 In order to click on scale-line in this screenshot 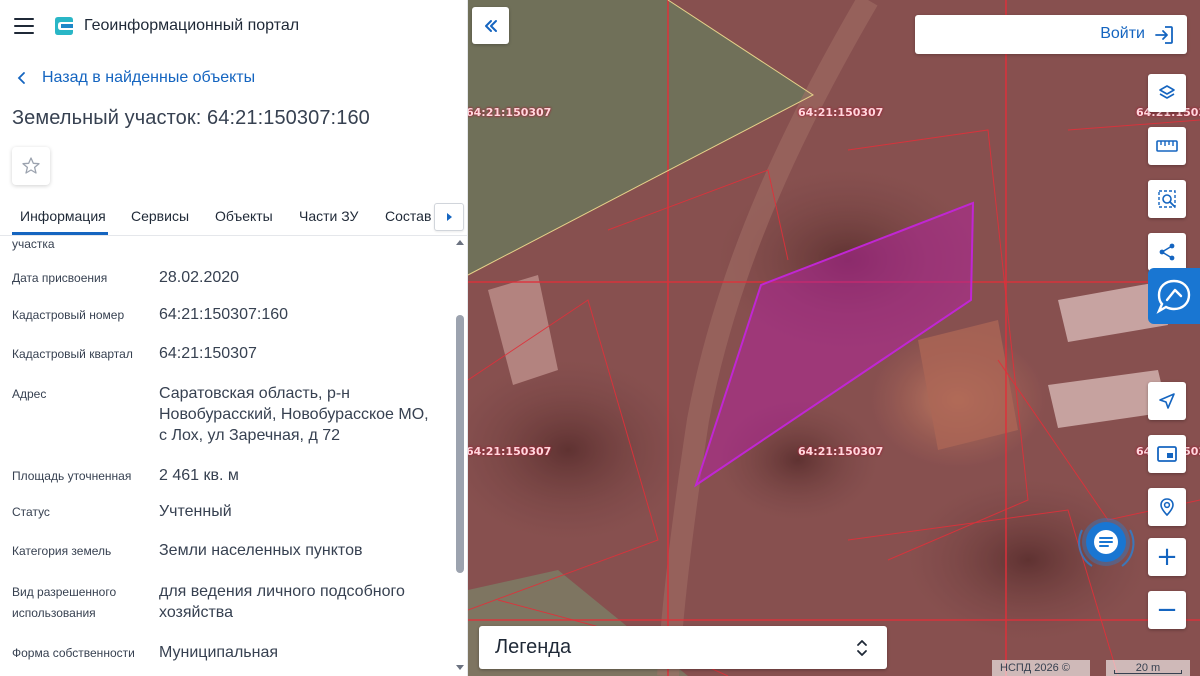, I will do `click(1148, 672)`.